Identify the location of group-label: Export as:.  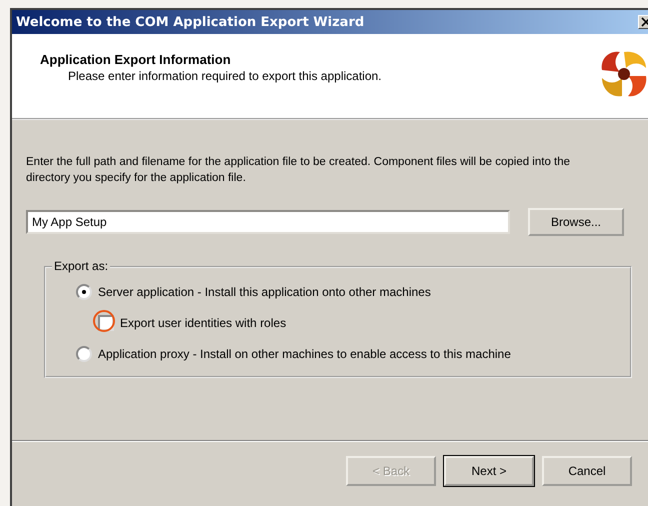
(81, 266).